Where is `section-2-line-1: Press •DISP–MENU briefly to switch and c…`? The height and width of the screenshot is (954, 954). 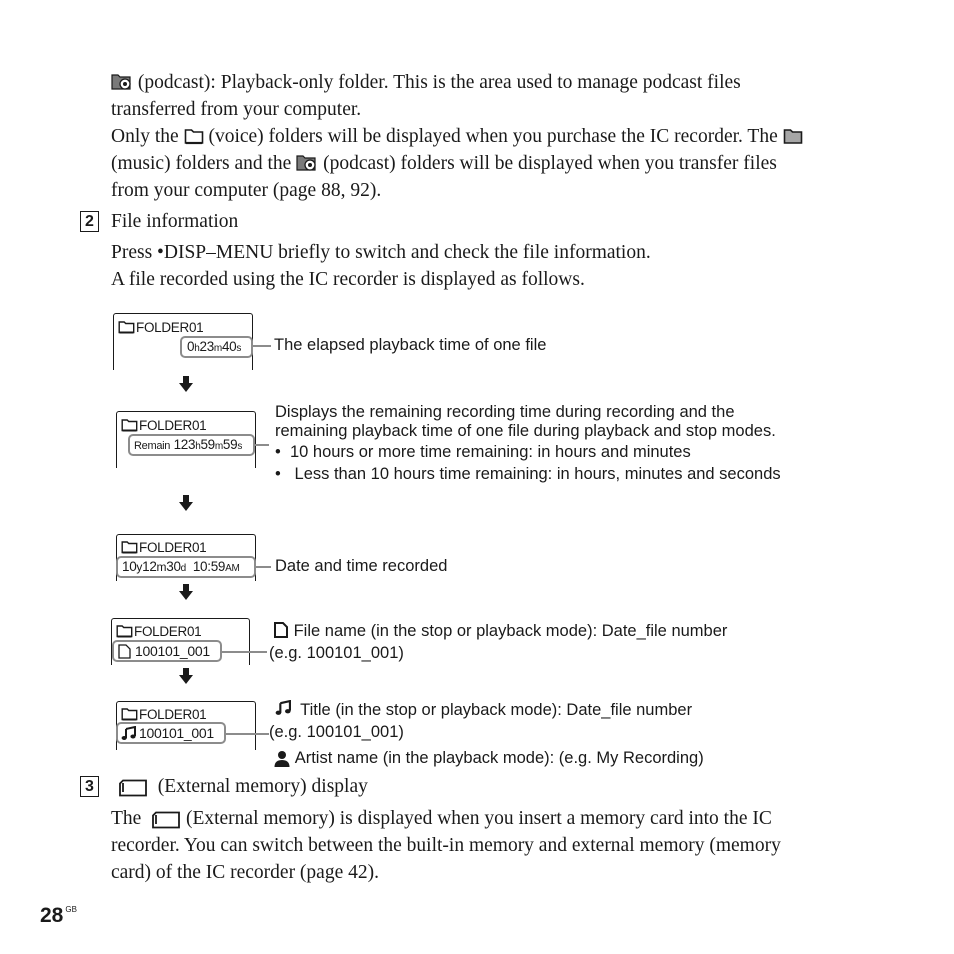 section-2-line-1: Press •DISP–MENU briefly to switch and c… is located at coordinates (381, 252).